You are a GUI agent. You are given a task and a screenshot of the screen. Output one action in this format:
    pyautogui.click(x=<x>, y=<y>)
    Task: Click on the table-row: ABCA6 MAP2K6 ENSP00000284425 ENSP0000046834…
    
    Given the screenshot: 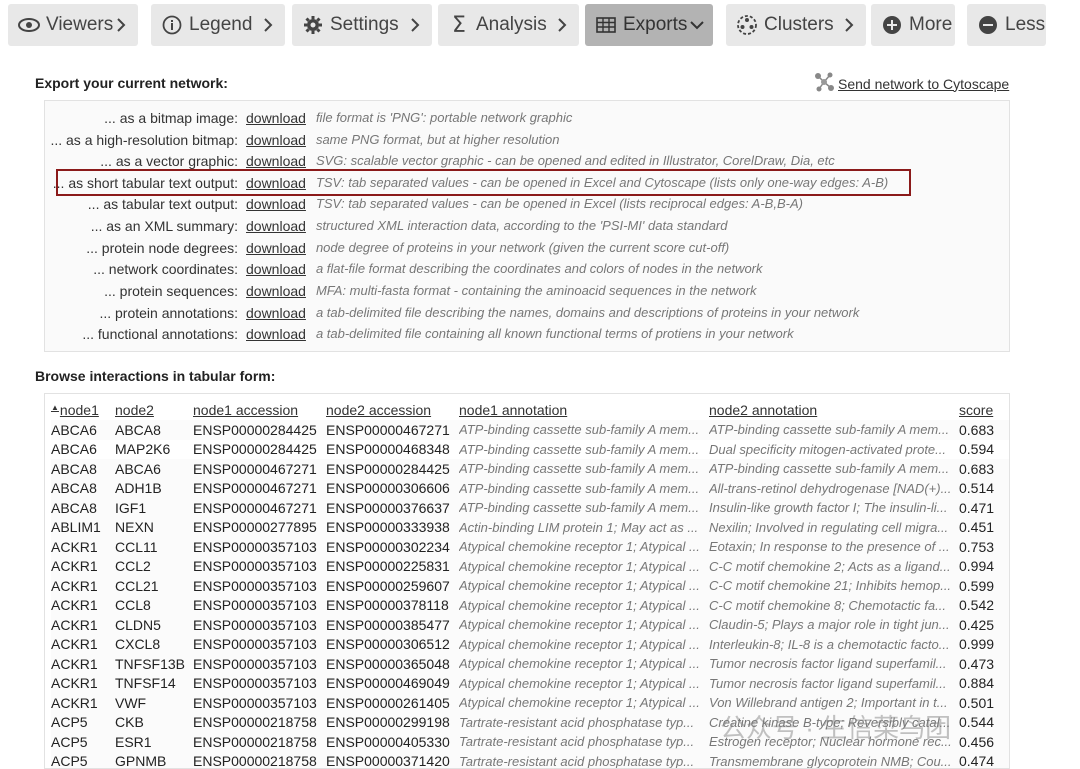 What is the action you would take?
    pyautogui.click(x=530, y=449)
    